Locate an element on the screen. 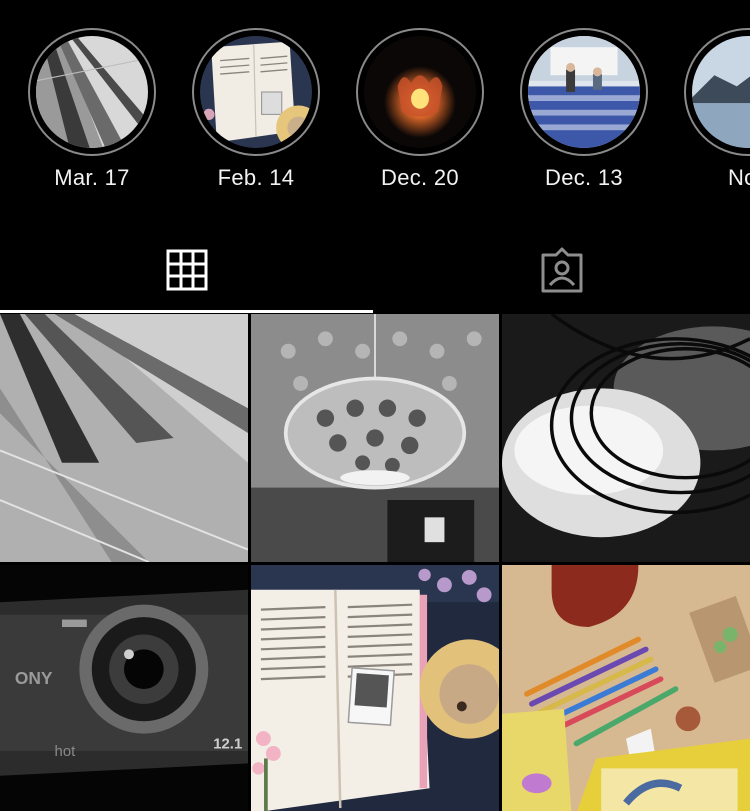 Image resolution: width=750 pixels, height=811 pixels. highlight-label: Mar. 17 is located at coordinates (92, 177).